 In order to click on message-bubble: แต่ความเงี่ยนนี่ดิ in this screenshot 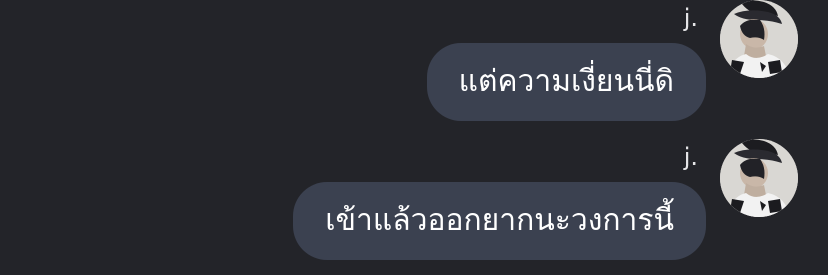, I will do `click(566, 82)`.